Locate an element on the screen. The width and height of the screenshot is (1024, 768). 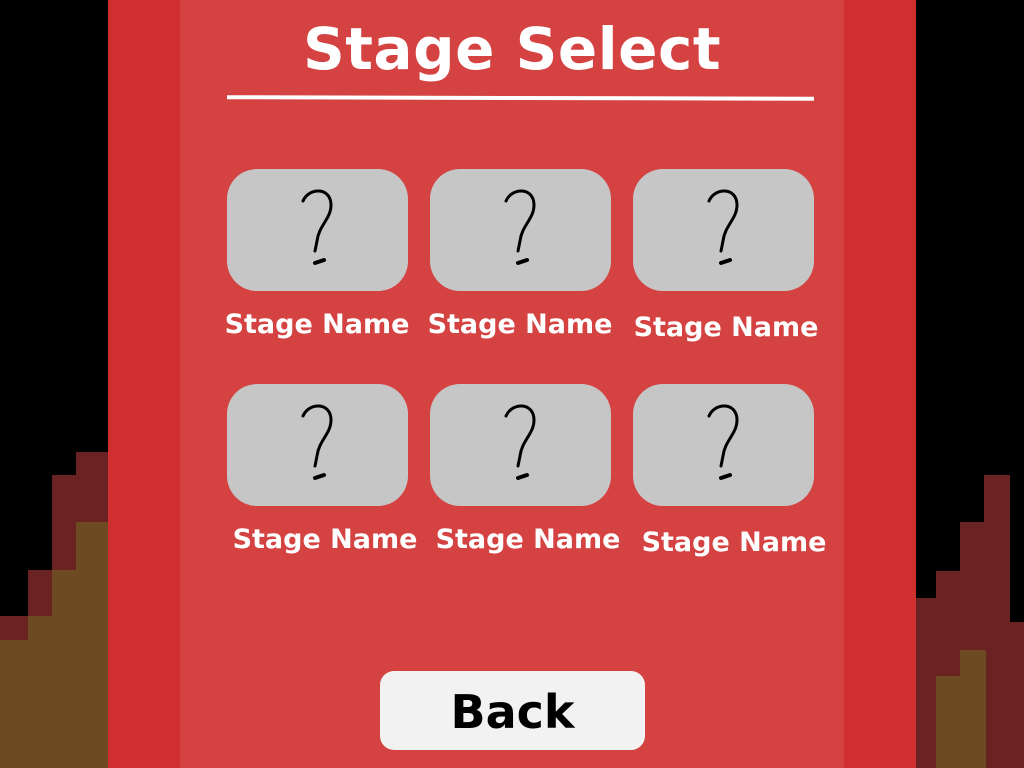
right-flame is located at coordinates (970, 621).